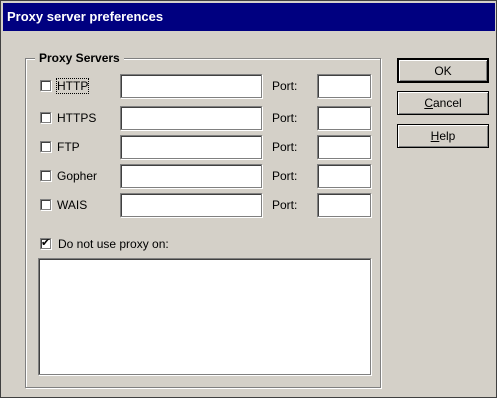 This screenshot has width=497, height=398. What do you see at coordinates (85, 16) in the screenshot?
I see `window-title: Proxy server preferences` at bounding box center [85, 16].